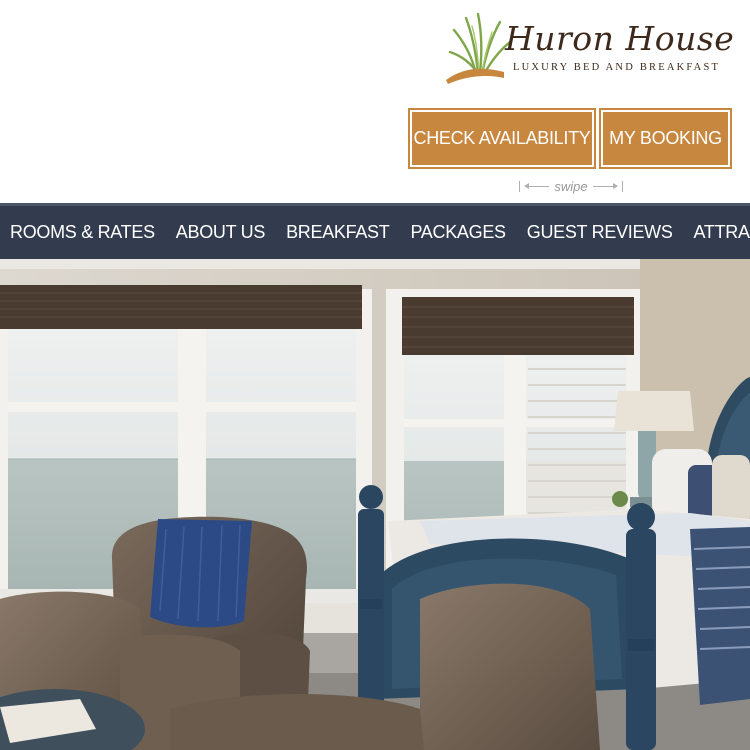 This screenshot has height=750, width=750. What do you see at coordinates (599, 232) in the screenshot?
I see `nav-item-guest-reviews: GUEST REVIEWS` at bounding box center [599, 232].